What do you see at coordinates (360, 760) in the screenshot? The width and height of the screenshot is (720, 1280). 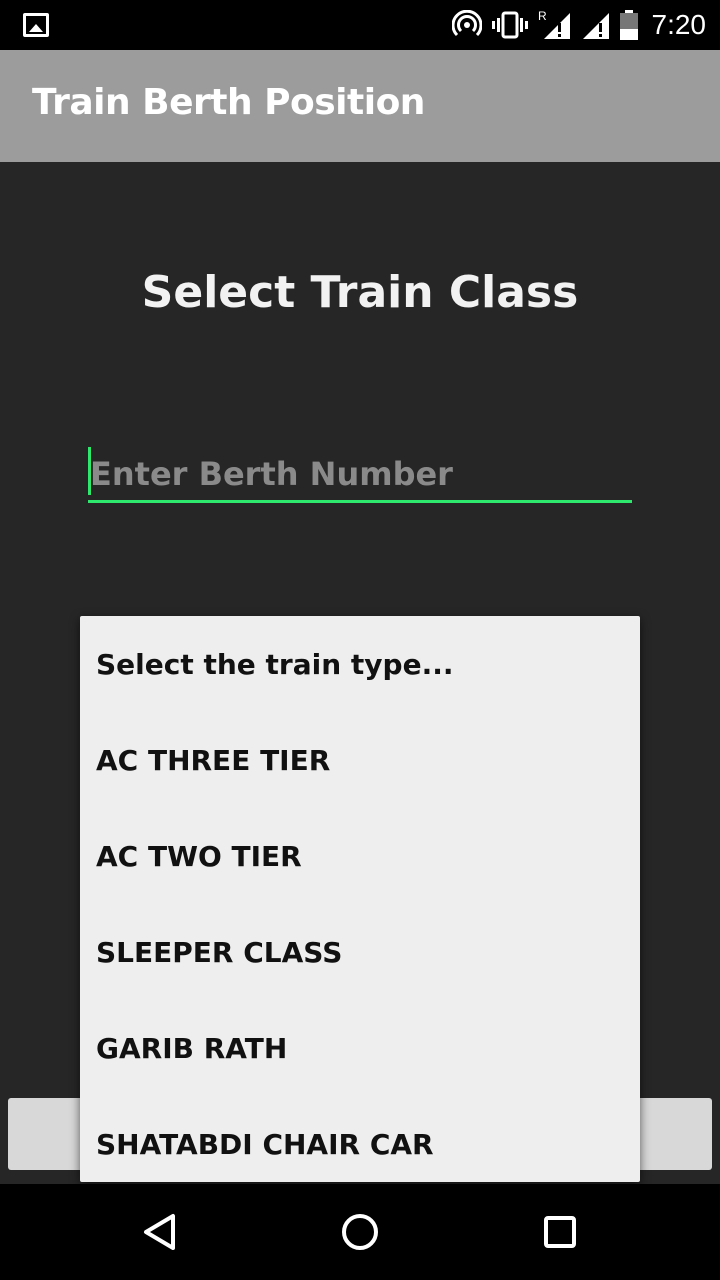 I see `dropdown-item-ac-three-tier: AC THREE TIER` at bounding box center [360, 760].